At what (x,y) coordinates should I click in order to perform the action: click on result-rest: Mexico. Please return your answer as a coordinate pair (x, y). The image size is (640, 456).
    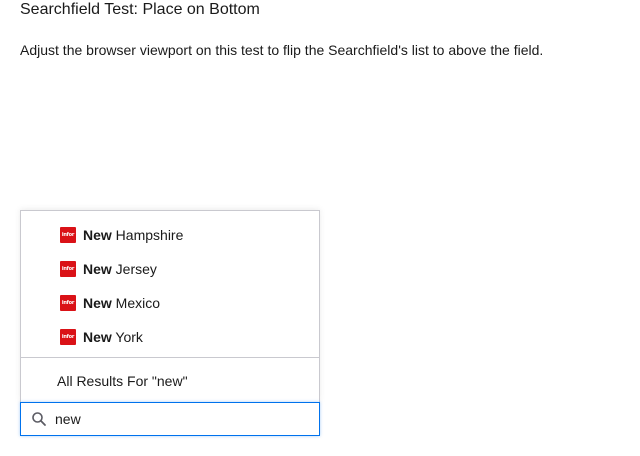
    Looking at the image, I should click on (136, 303).